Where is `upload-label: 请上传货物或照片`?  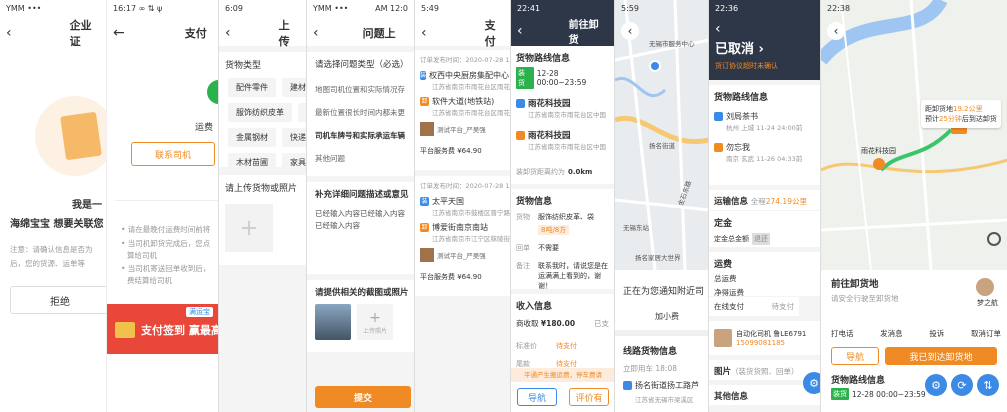 upload-label: 请上传货物或照片 is located at coordinates (261, 189).